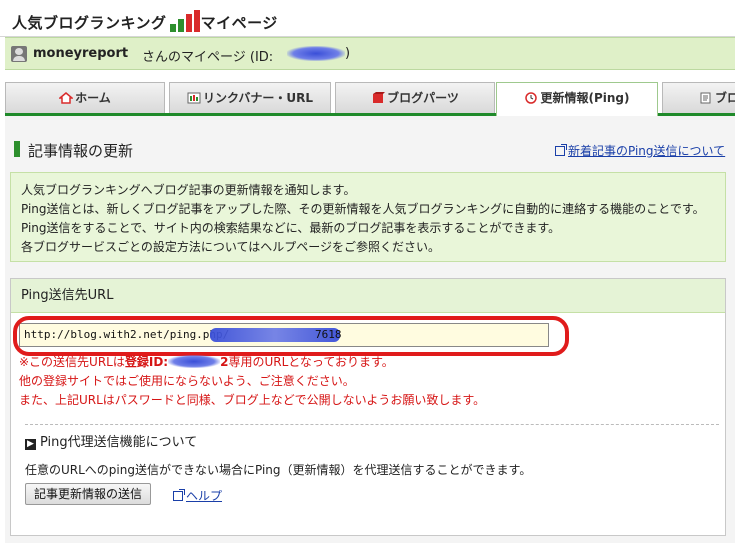 This screenshot has height=543, width=735. Describe the element at coordinates (81, 53) in the screenshot. I see `user-name: moneyreport` at that location.